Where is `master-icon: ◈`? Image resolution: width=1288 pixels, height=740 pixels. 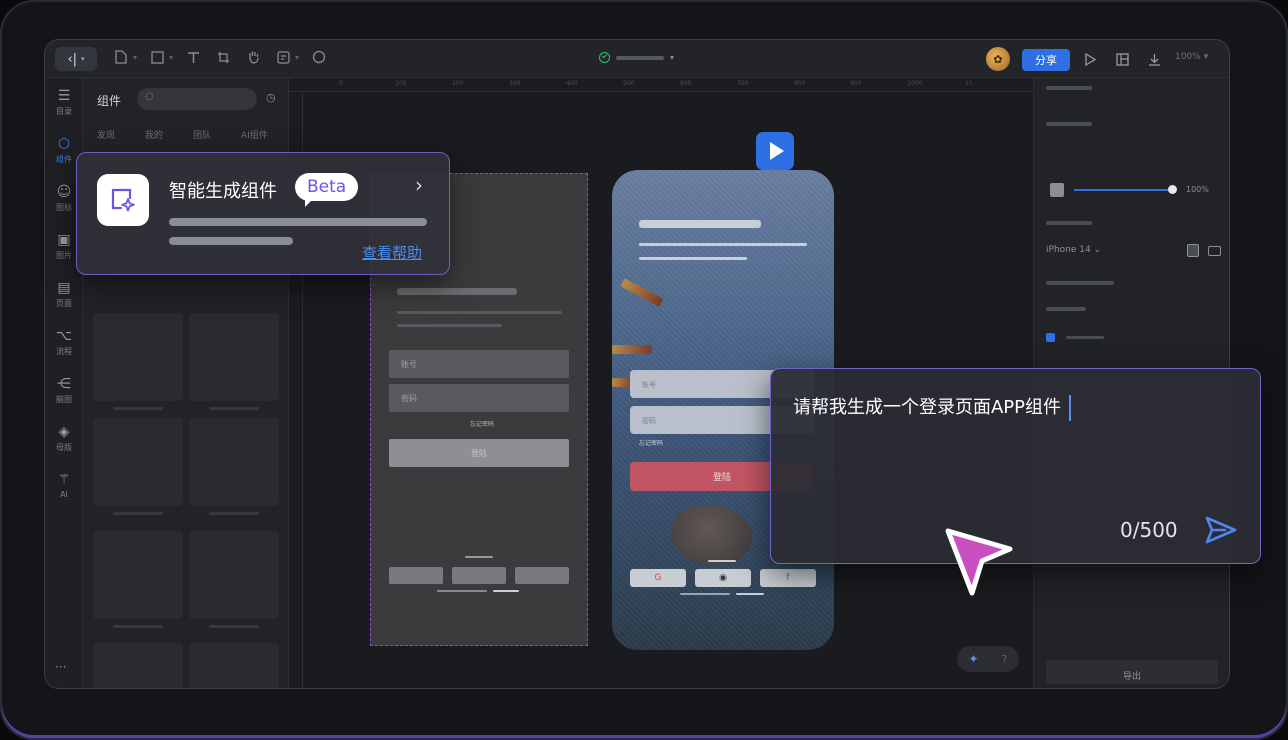
master-icon: ◈ is located at coordinates (64, 432).